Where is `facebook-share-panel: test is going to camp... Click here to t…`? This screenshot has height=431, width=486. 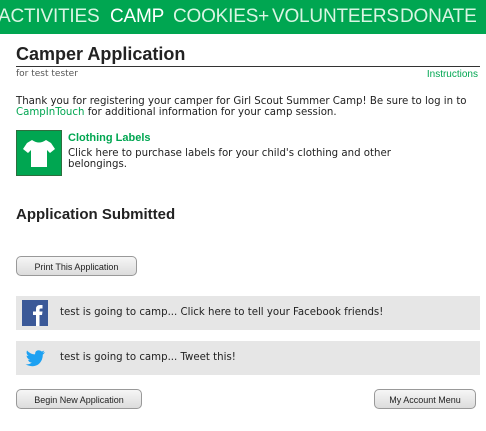 facebook-share-panel: test is going to camp... Click here to t… is located at coordinates (248, 313).